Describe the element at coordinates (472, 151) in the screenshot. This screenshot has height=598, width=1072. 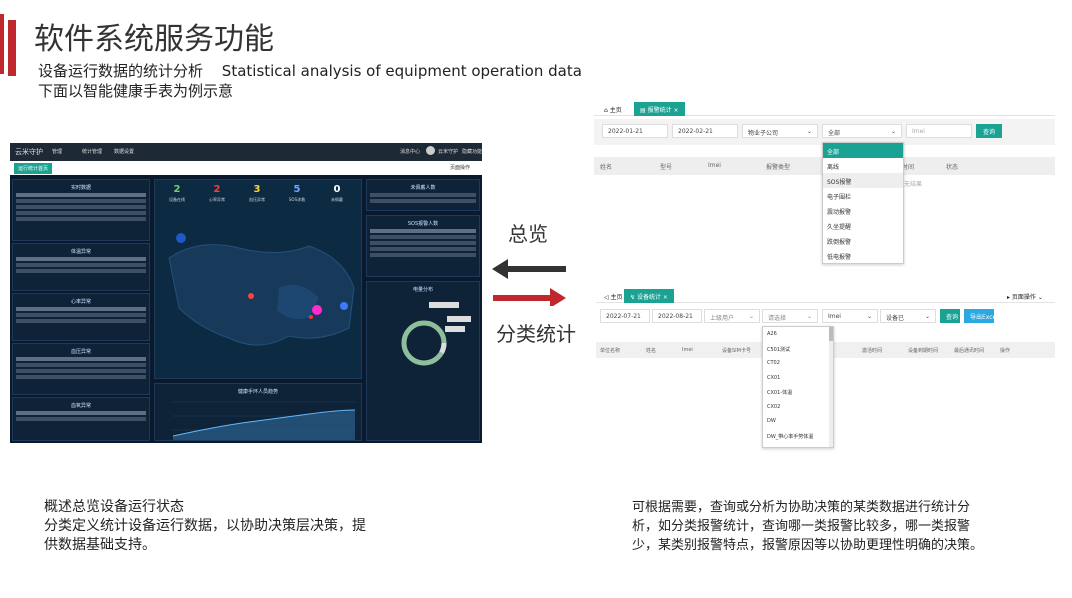
I see `dashboard-hide: 隐藏功能` at that location.